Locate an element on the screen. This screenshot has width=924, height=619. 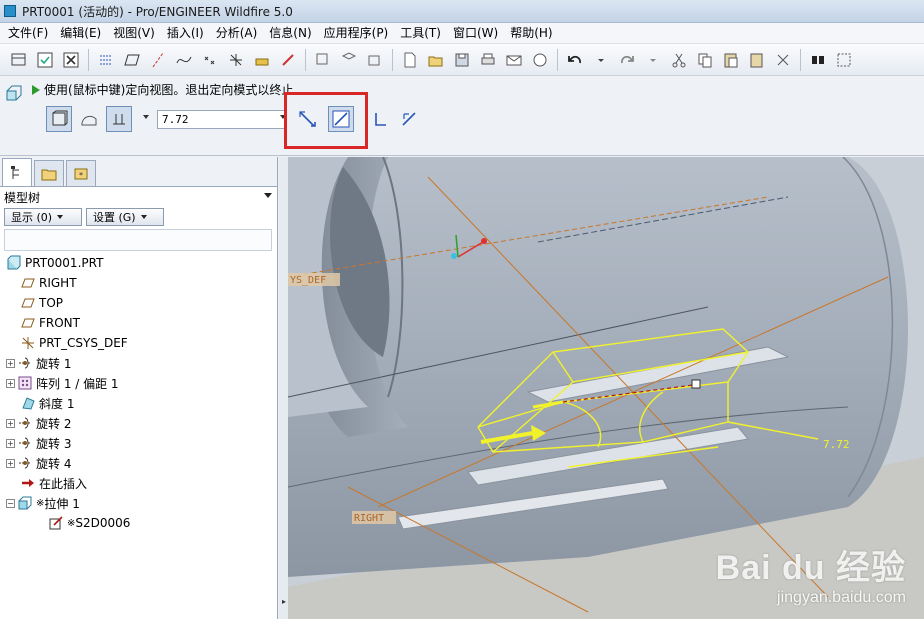
tree-item-insert-here: 在此插入 is located at coordinates (139, 483).